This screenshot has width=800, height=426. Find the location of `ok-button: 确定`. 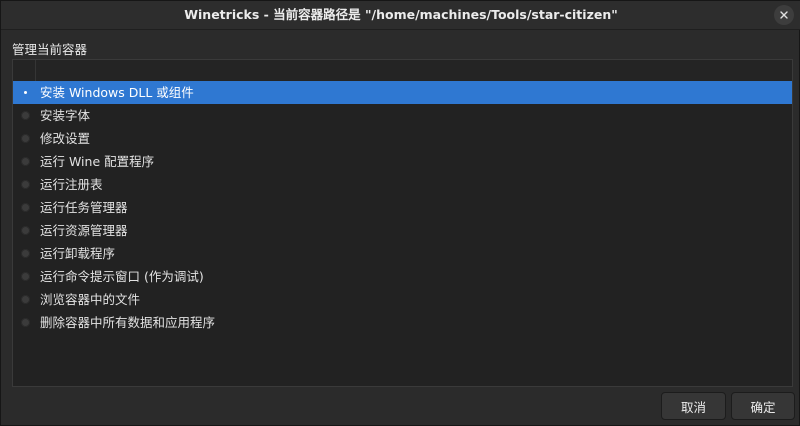

ok-button: 确定 is located at coordinates (763, 406).